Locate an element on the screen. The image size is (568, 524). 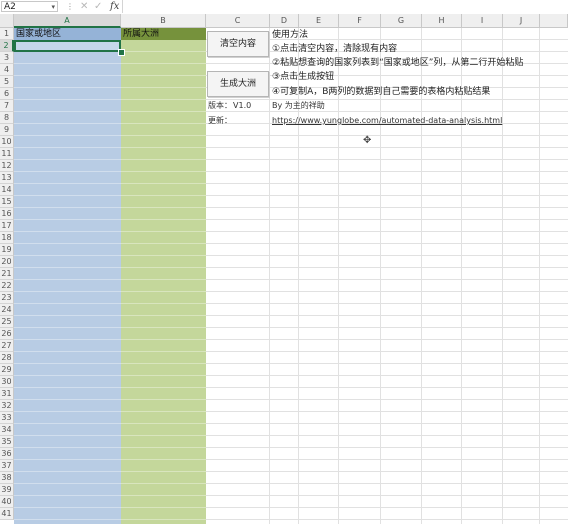
fill-handle is located at coordinates (121, 52).